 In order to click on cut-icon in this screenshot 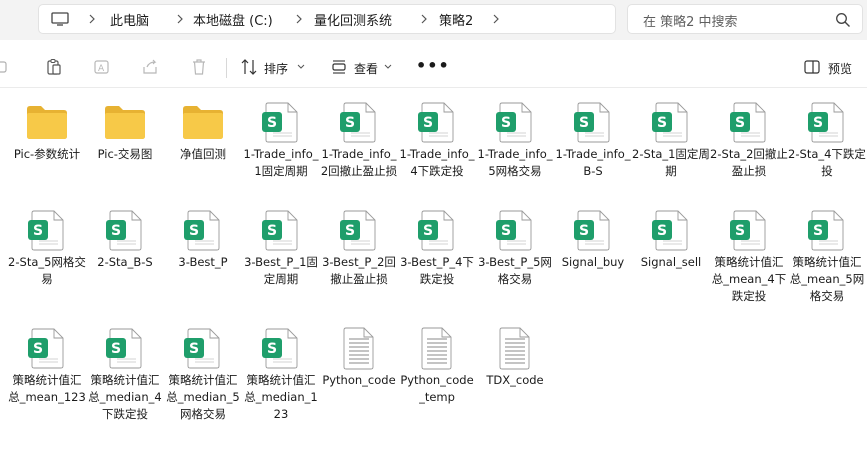, I will do `click(6, 67)`.